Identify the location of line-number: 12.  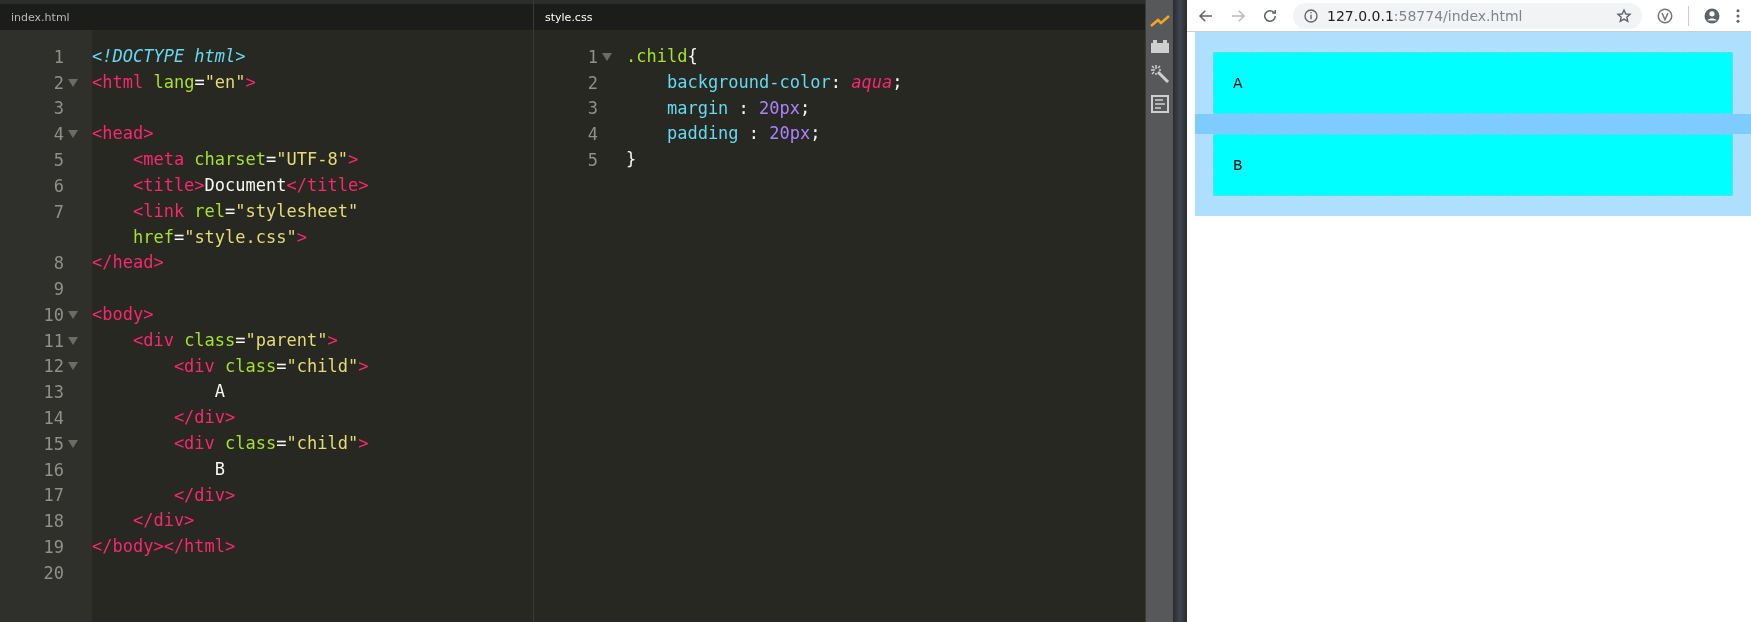
(53, 366).